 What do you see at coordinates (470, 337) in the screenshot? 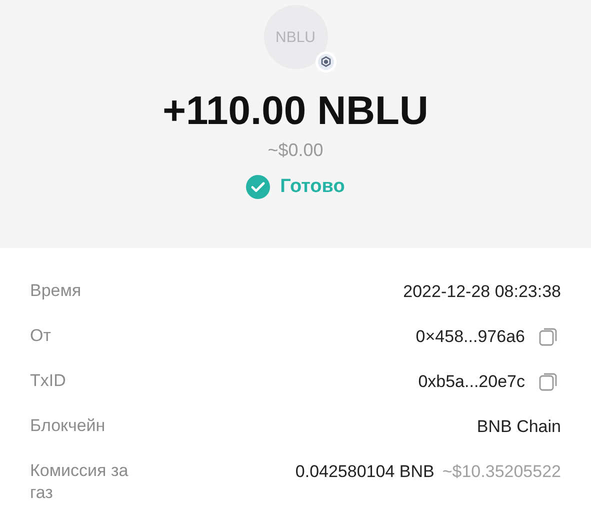
I see `detail-value: 0×458...976a6` at bounding box center [470, 337].